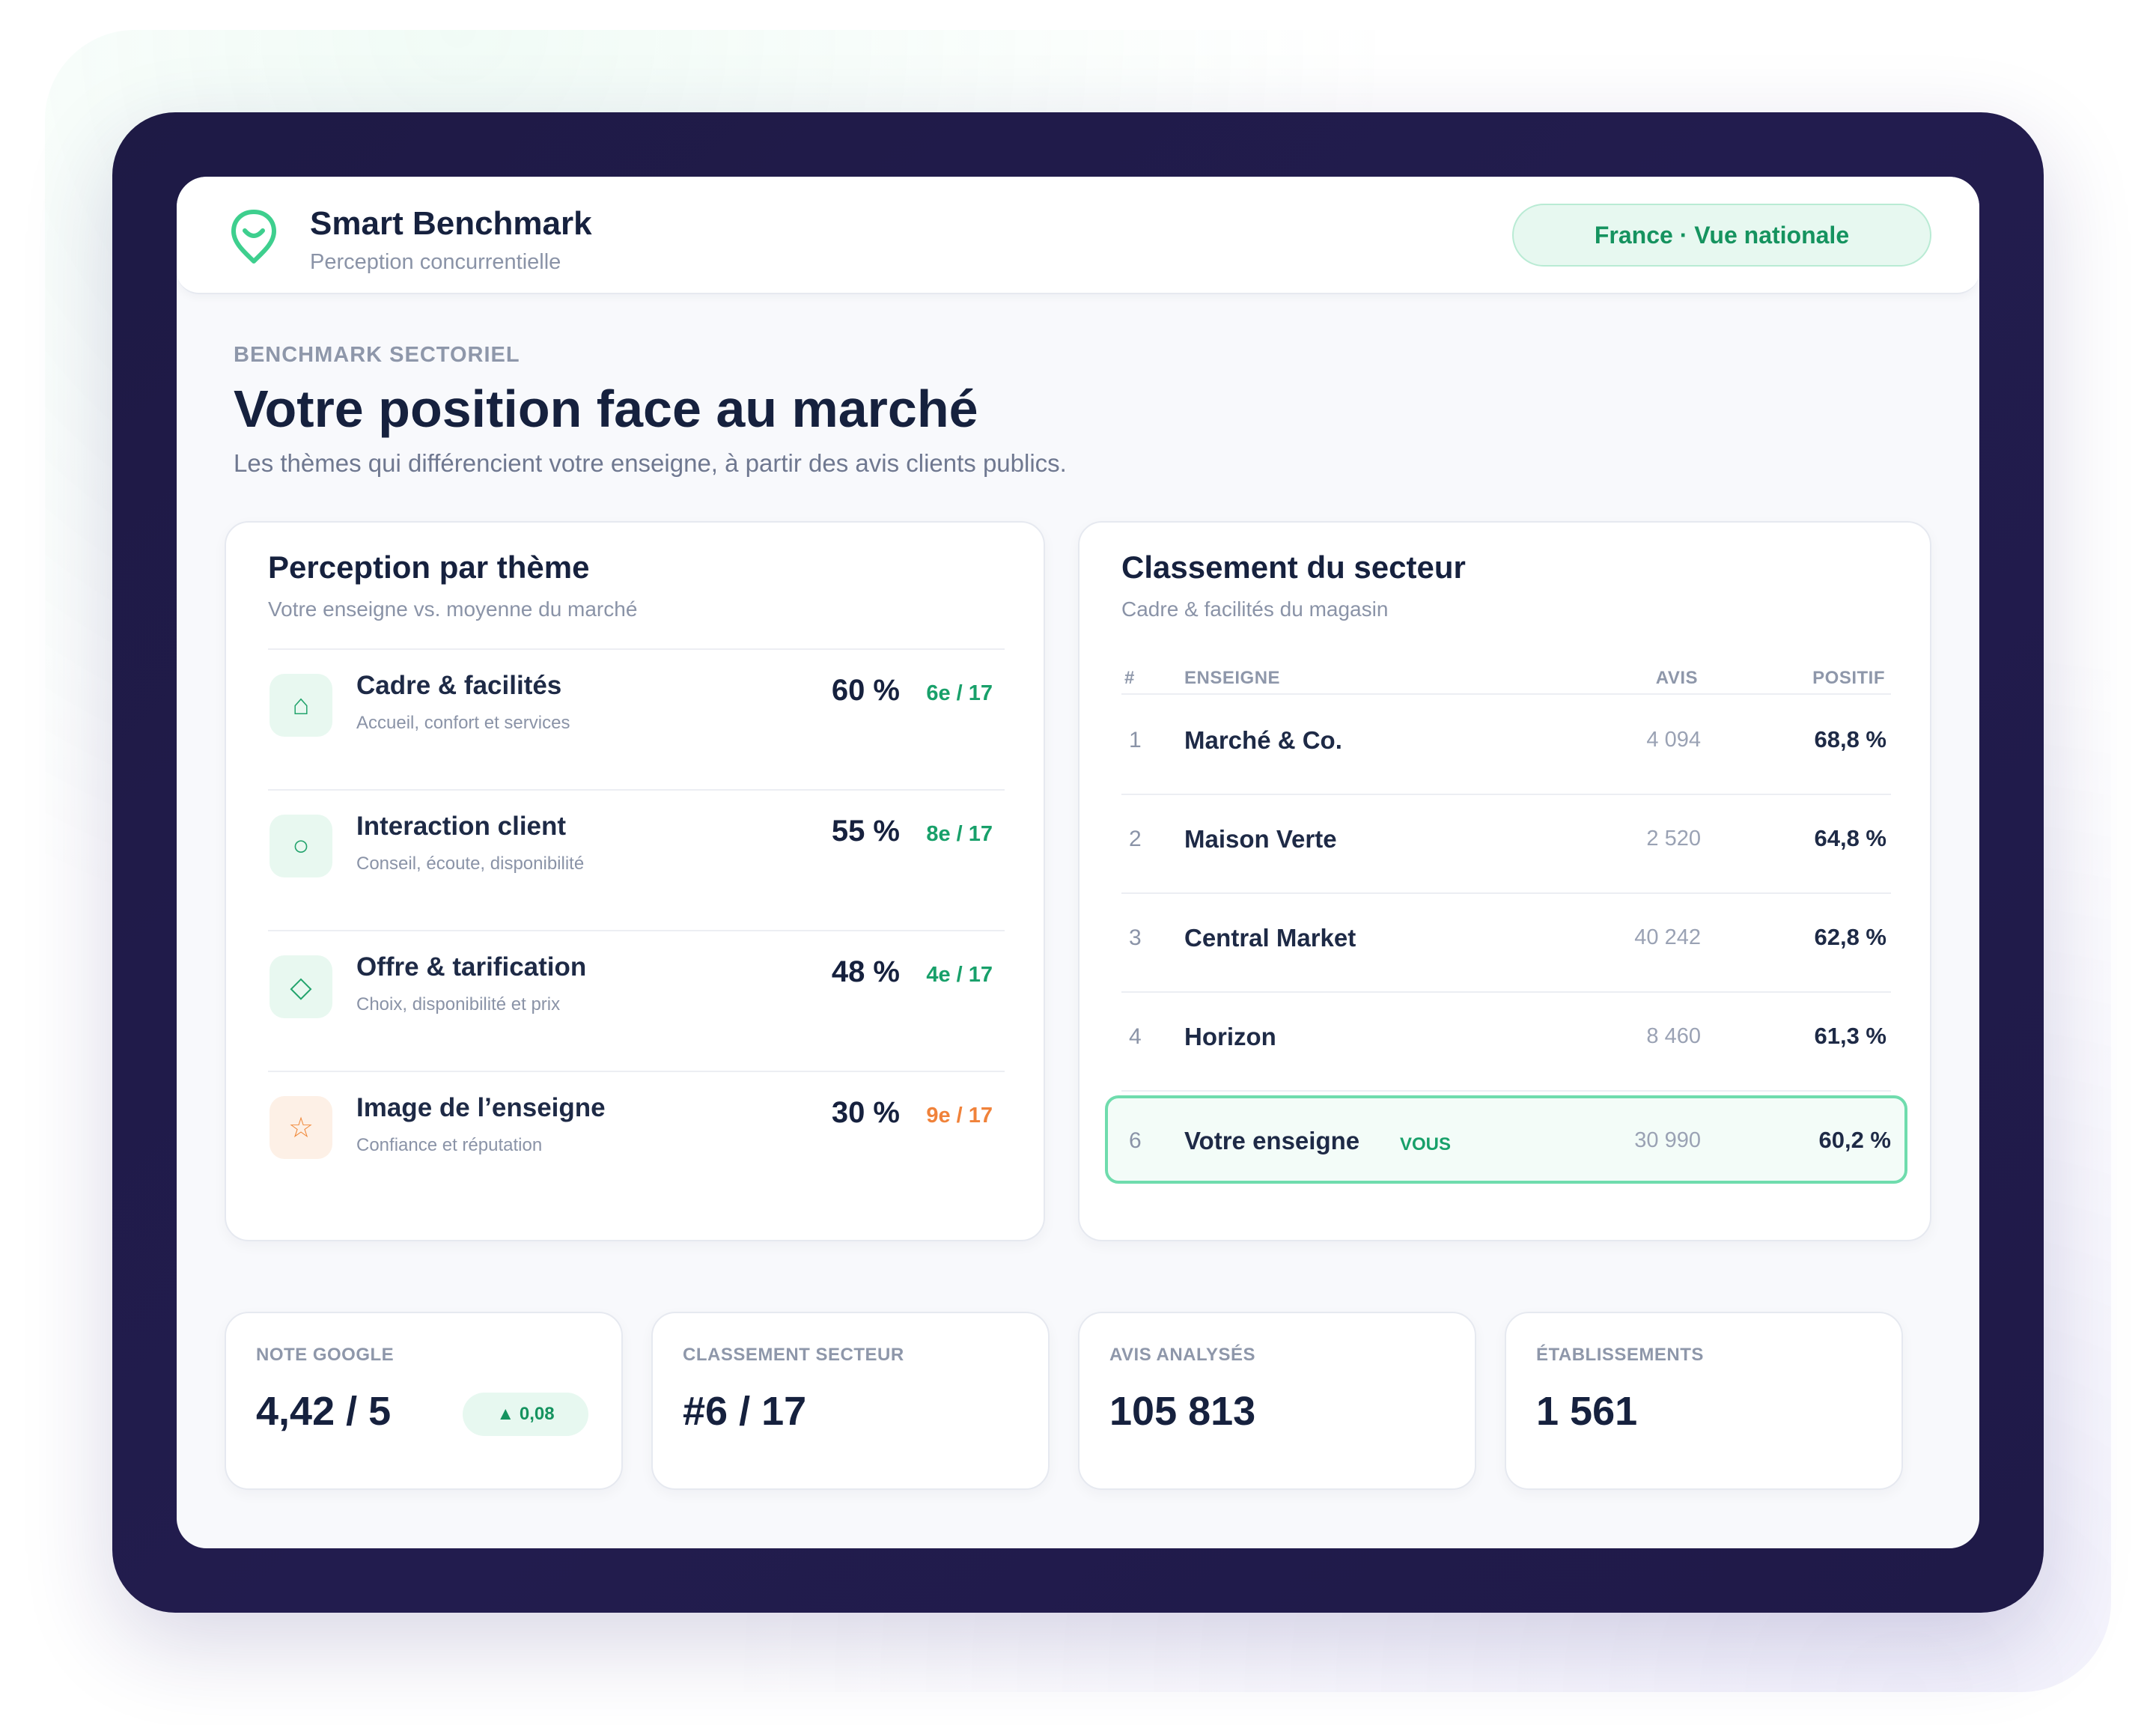  Describe the element at coordinates (606, 409) in the screenshot. I see `page-title: Votre position face au marché` at that location.